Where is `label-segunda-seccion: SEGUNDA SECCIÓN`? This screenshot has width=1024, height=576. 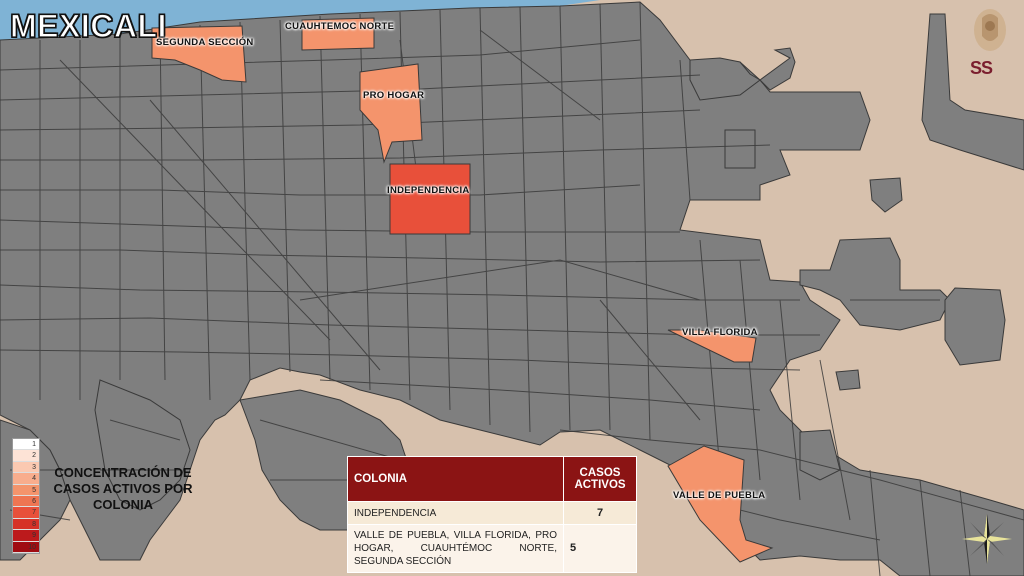 label-segunda-seccion: SEGUNDA SECCIÓN is located at coordinates (205, 42).